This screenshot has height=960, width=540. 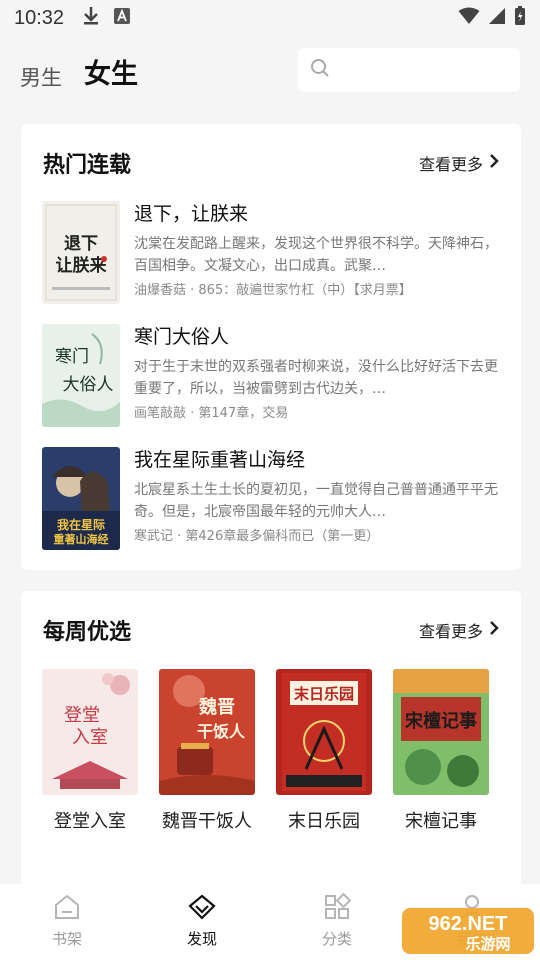 I want to click on search-box, so click(x=409, y=70).